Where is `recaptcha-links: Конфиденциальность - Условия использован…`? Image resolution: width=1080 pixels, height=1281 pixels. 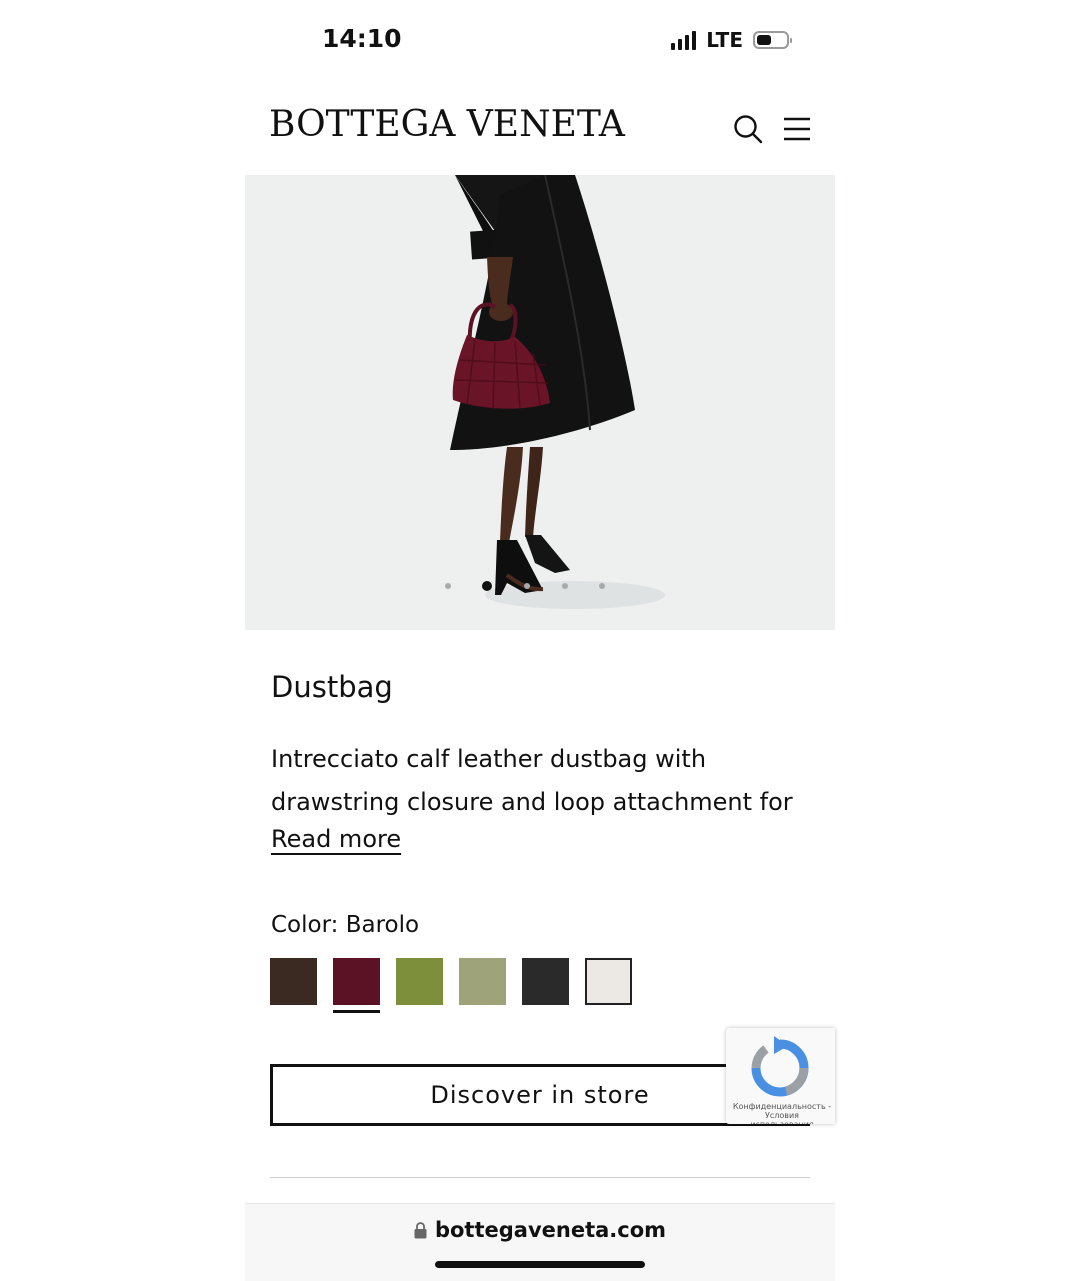 recaptcha-links: Конфиденциальность - Условия использован… is located at coordinates (782, 1113).